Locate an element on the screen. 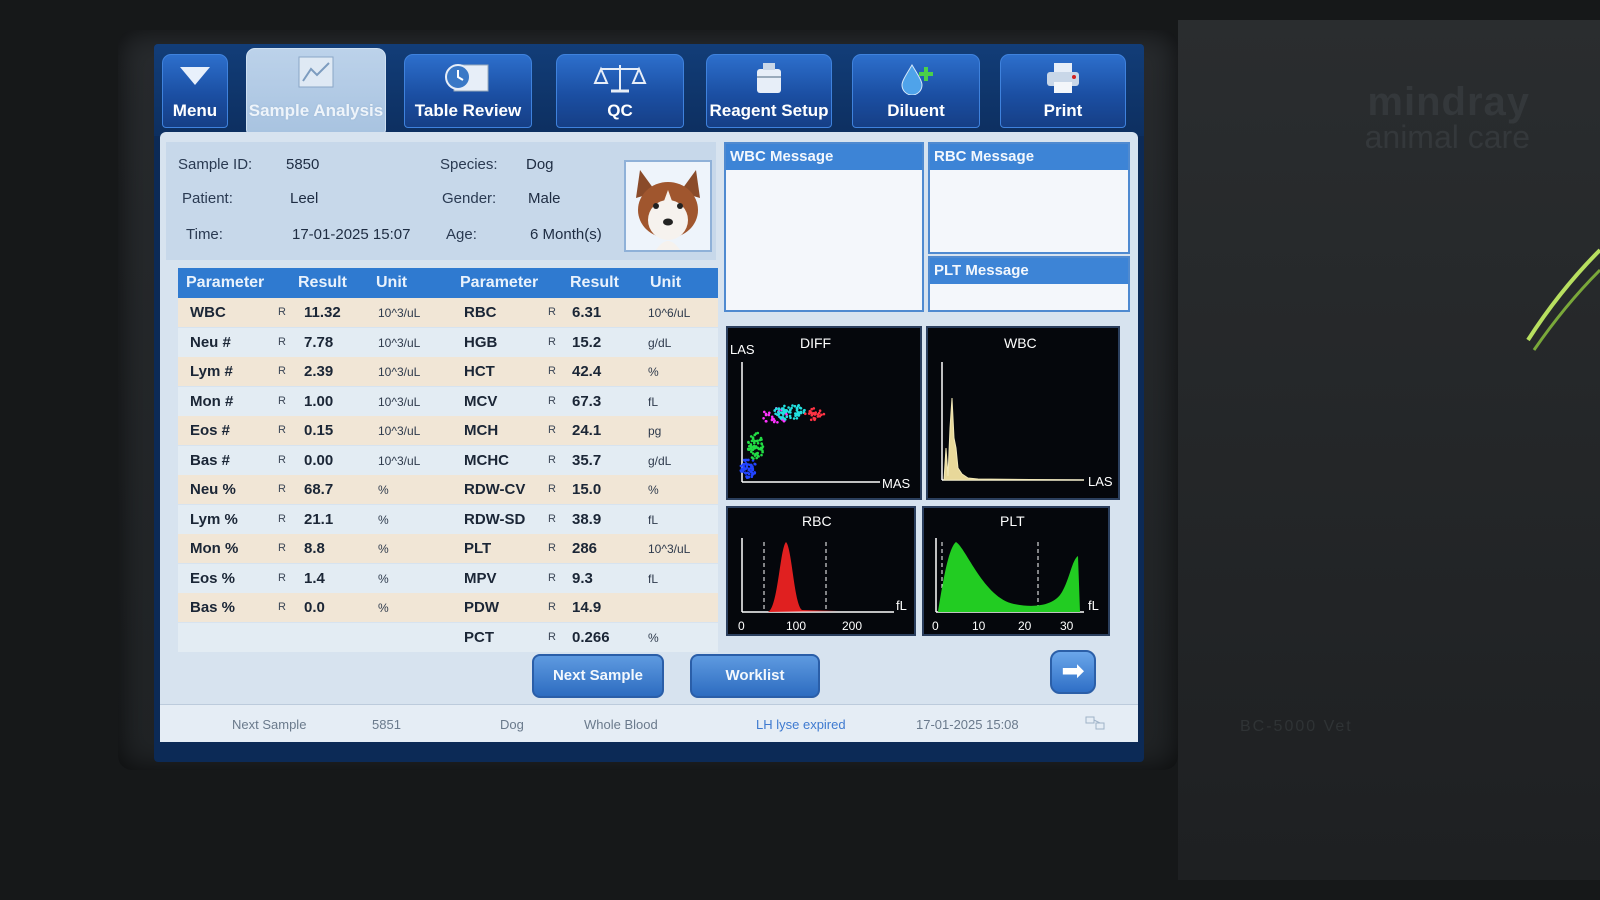 This screenshot has height=900, width=1600. plt-graph-title: PLT is located at coordinates (1012, 521).